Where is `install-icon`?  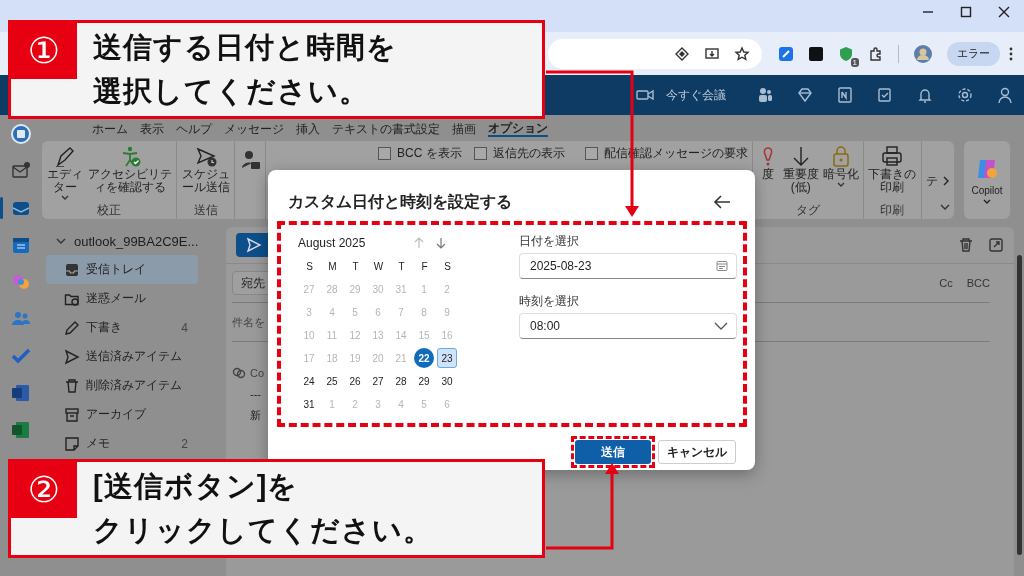 install-icon is located at coordinates (712, 53).